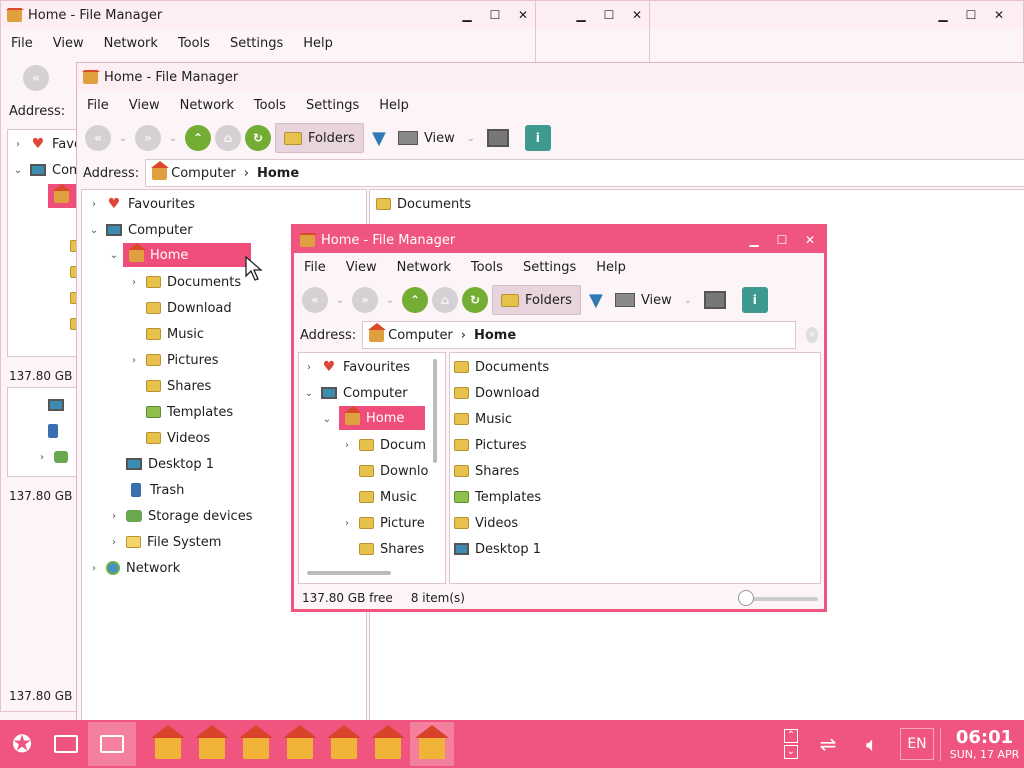 The height and width of the screenshot is (768, 1024). Describe the element at coordinates (167, 490) in the screenshot. I see `tree-item-trash: Trash` at that location.